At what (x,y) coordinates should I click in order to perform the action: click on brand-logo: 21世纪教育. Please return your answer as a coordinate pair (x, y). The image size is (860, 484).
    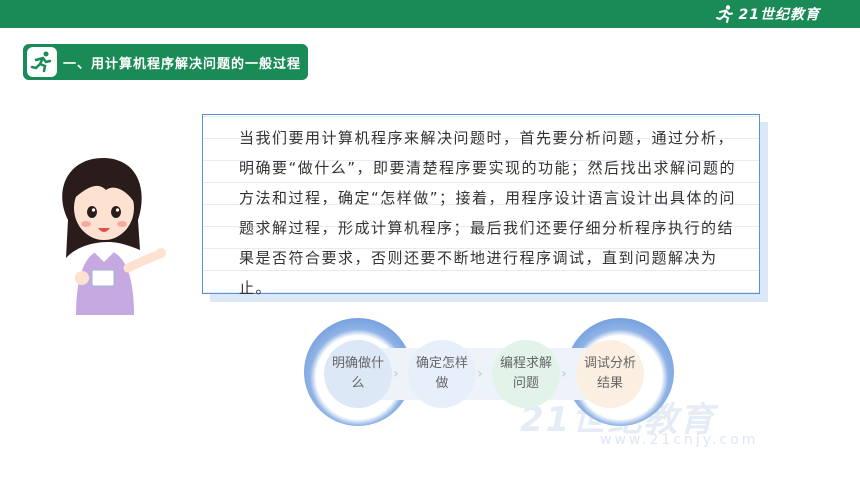
    Looking at the image, I should click on (767, 14).